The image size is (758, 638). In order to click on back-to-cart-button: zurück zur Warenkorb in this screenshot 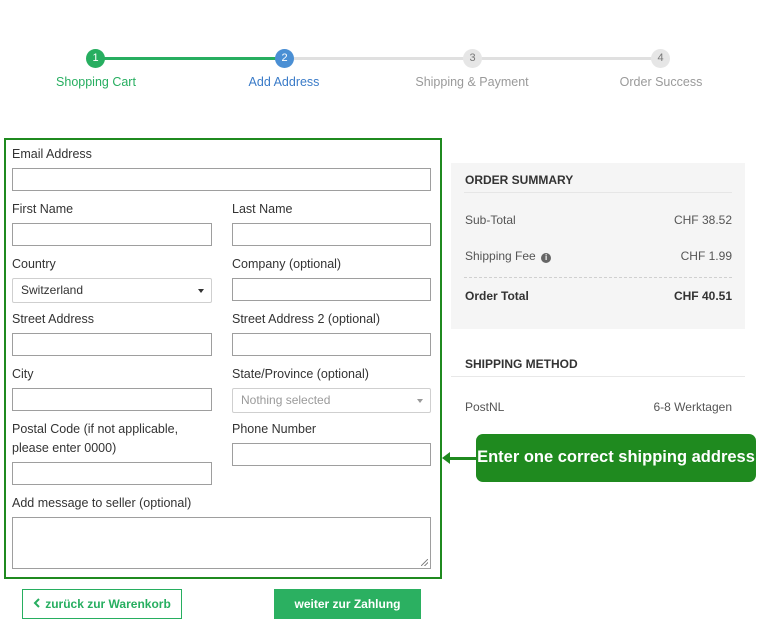, I will do `click(102, 604)`.